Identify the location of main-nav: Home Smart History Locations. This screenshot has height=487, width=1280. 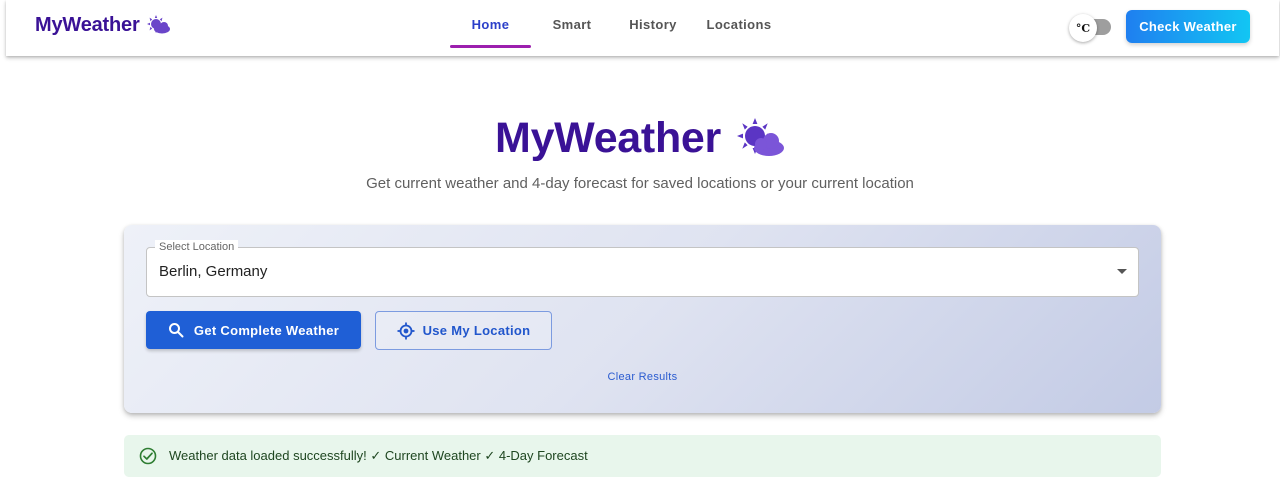
(617, 28).